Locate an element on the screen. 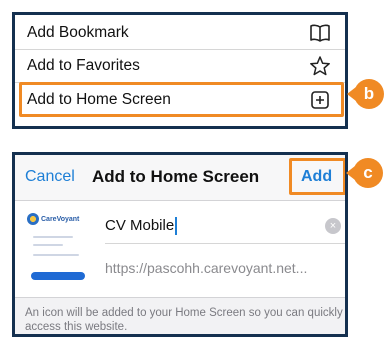  menu-item-label: Add to Favorites is located at coordinates (83, 65).